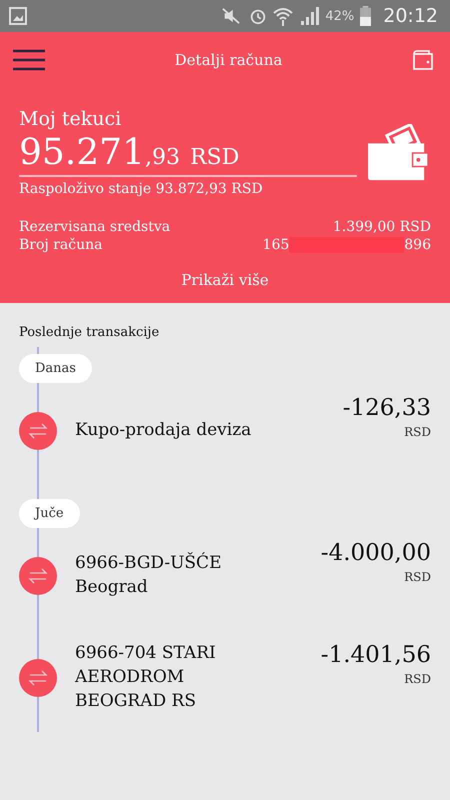  What do you see at coordinates (89, 332) in the screenshot?
I see `section-title: Poslednje transakcije` at bounding box center [89, 332].